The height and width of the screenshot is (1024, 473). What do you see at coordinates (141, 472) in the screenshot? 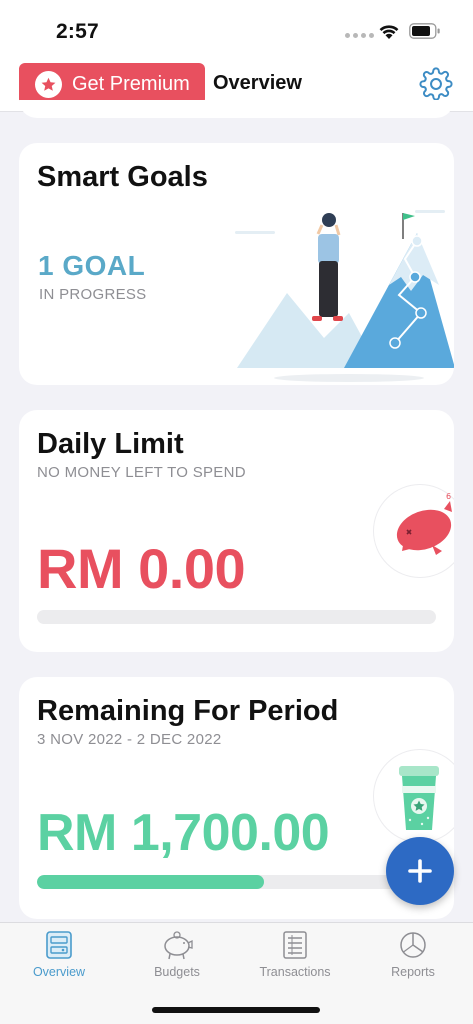
I see `daily-limit-subtitle: NO MONEY LEFT TO SPEND` at bounding box center [141, 472].